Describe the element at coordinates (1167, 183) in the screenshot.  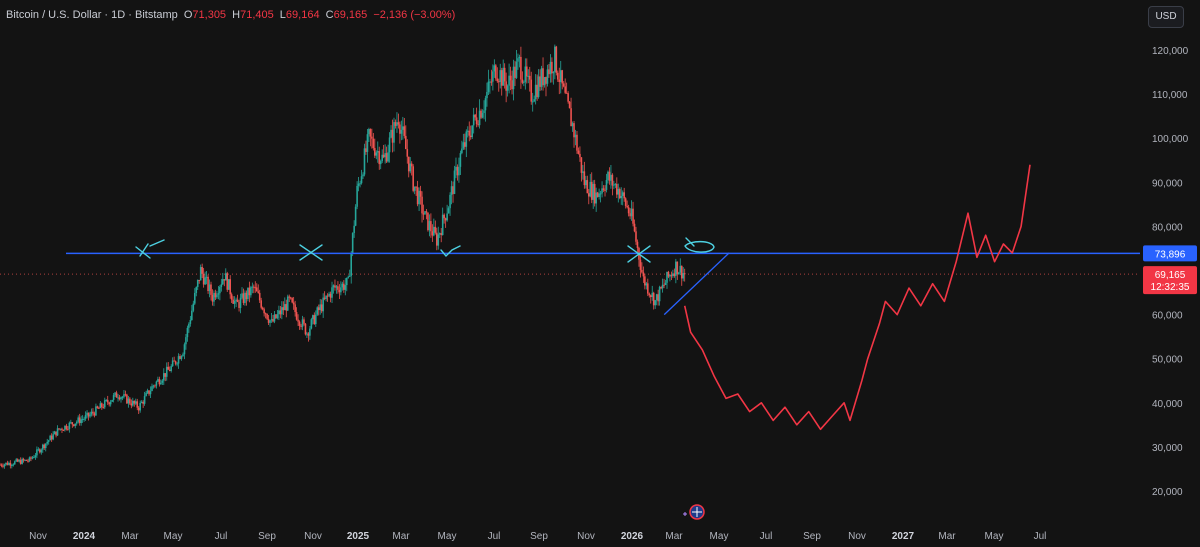
I see `y-tick-label: 90,000` at that location.